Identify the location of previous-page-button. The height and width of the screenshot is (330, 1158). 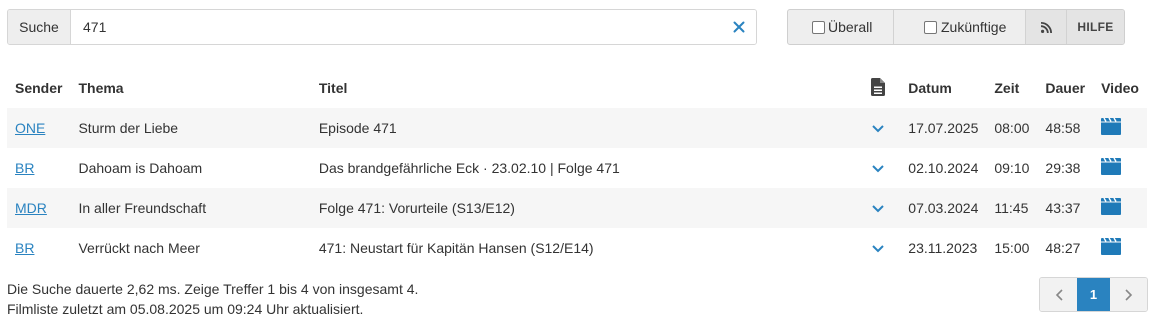
(1058, 294).